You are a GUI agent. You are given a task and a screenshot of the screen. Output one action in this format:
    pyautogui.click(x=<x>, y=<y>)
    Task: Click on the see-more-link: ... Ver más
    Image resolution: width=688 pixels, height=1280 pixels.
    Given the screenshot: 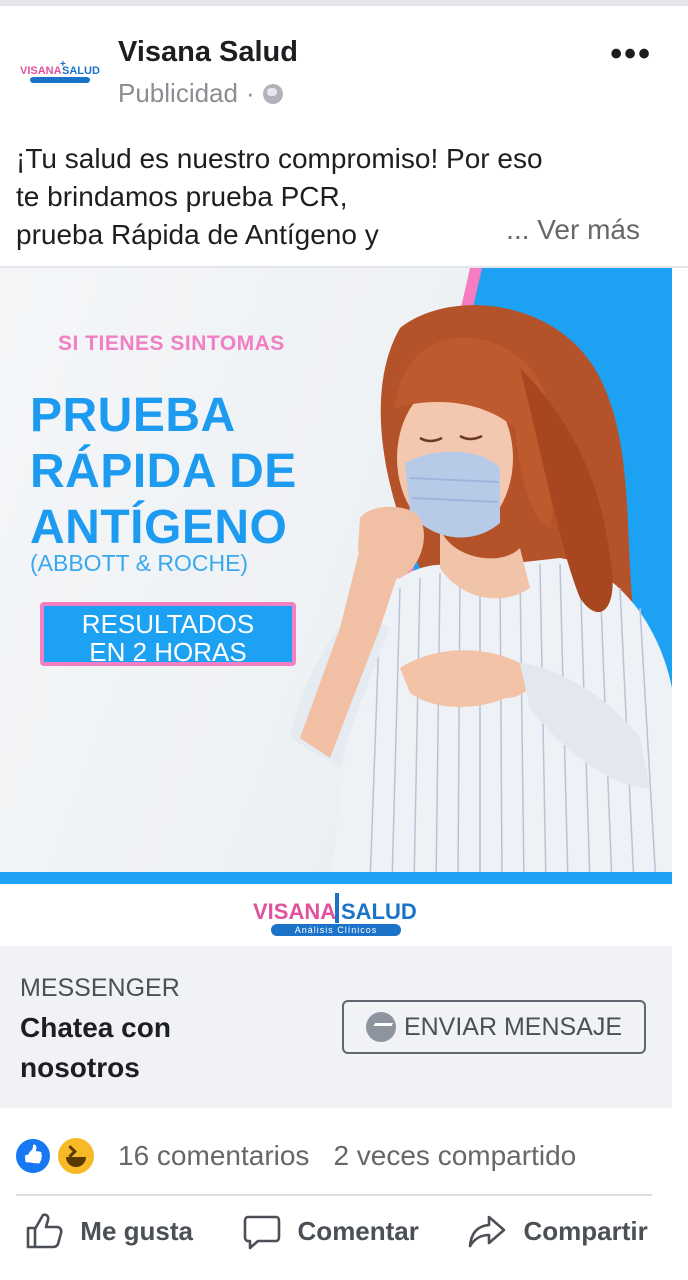 What is the action you would take?
    pyautogui.click(x=568, y=230)
    